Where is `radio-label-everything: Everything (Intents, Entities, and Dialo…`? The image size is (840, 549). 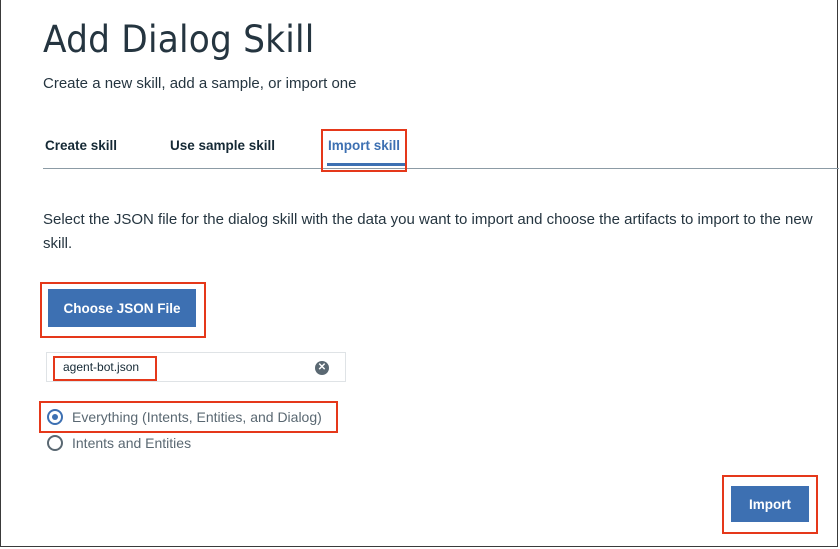
radio-label-everything: Everything (Intents, Entities, and Dialo… is located at coordinates (197, 417).